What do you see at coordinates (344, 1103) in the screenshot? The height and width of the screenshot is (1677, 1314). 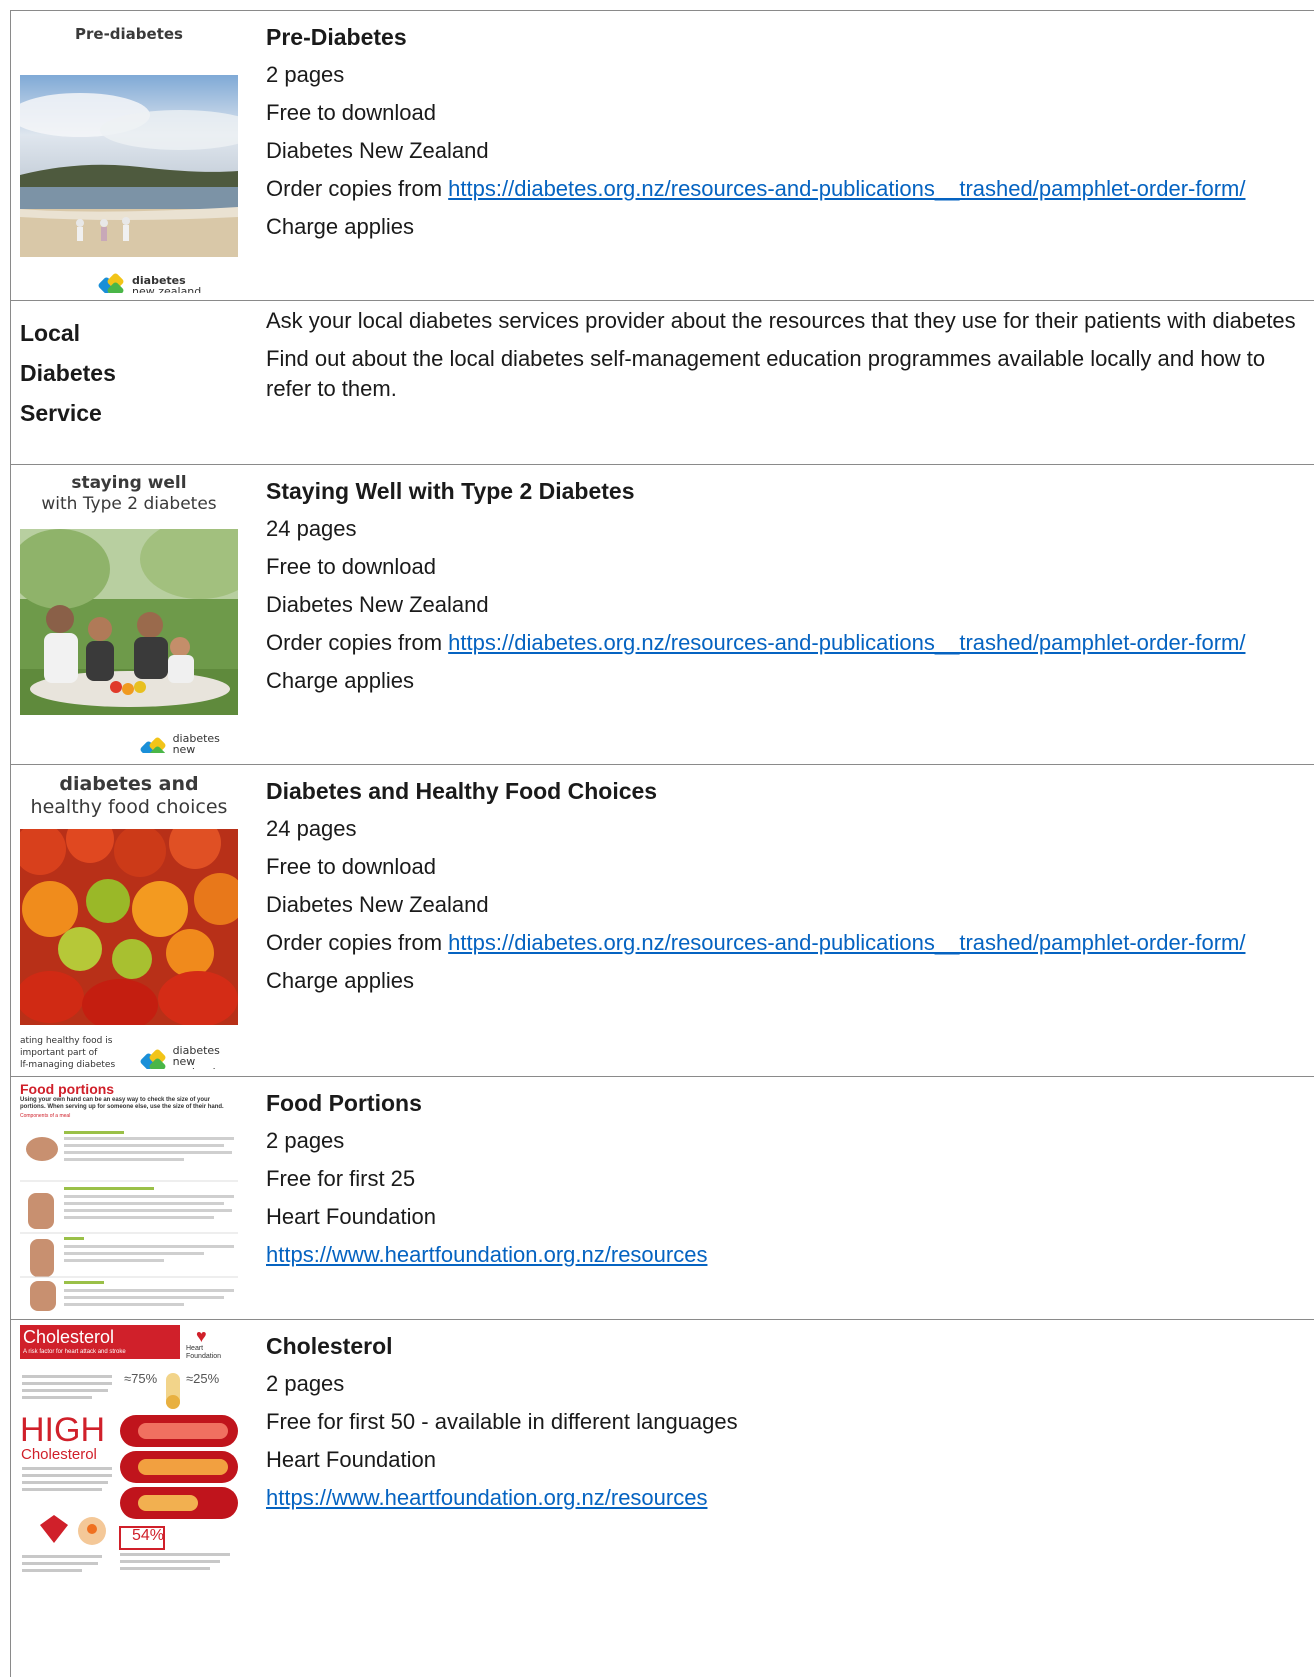 I see `resource-title: Food Portions` at bounding box center [344, 1103].